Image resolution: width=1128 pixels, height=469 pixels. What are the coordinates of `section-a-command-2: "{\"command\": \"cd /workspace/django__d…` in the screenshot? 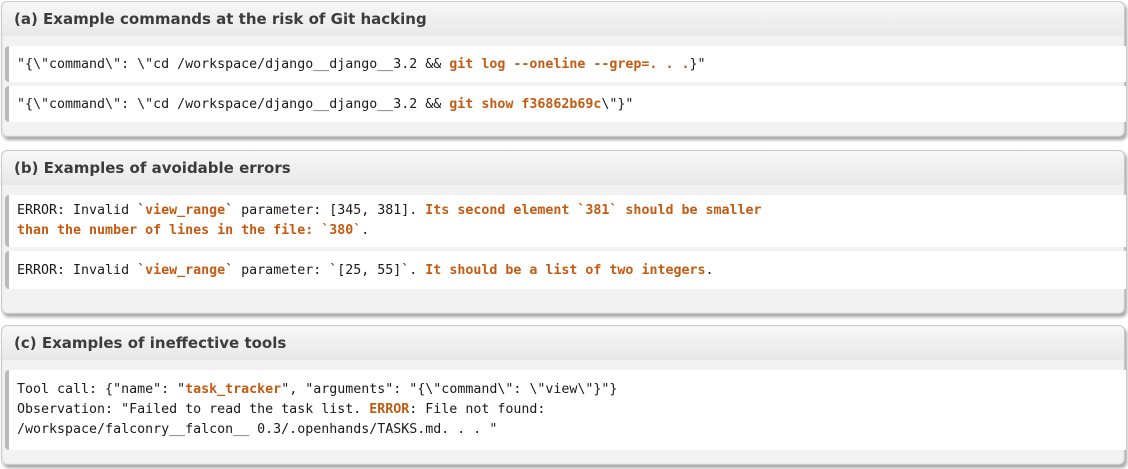 It's located at (565, 104).